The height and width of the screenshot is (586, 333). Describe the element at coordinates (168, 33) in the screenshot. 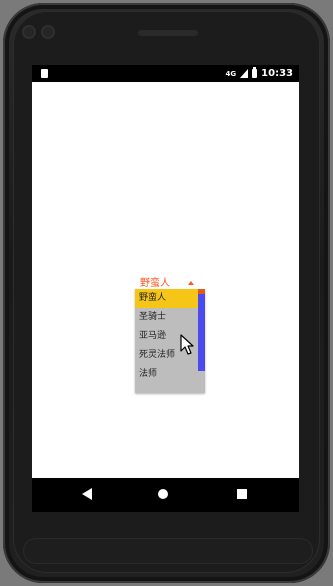

I see `earpiece-speaker` at that location.